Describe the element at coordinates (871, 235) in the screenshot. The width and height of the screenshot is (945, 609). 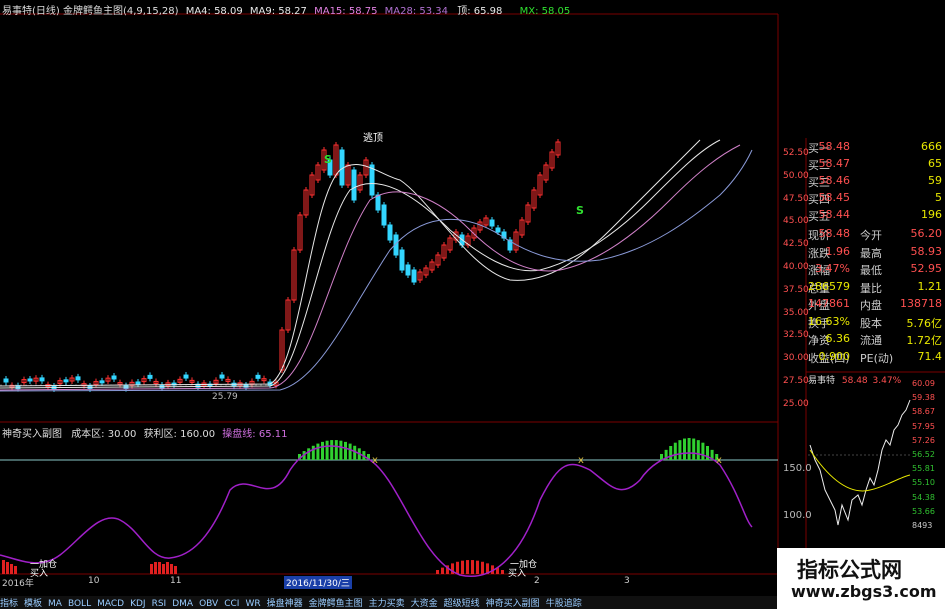
I see `stat-label: 今开` at that location.